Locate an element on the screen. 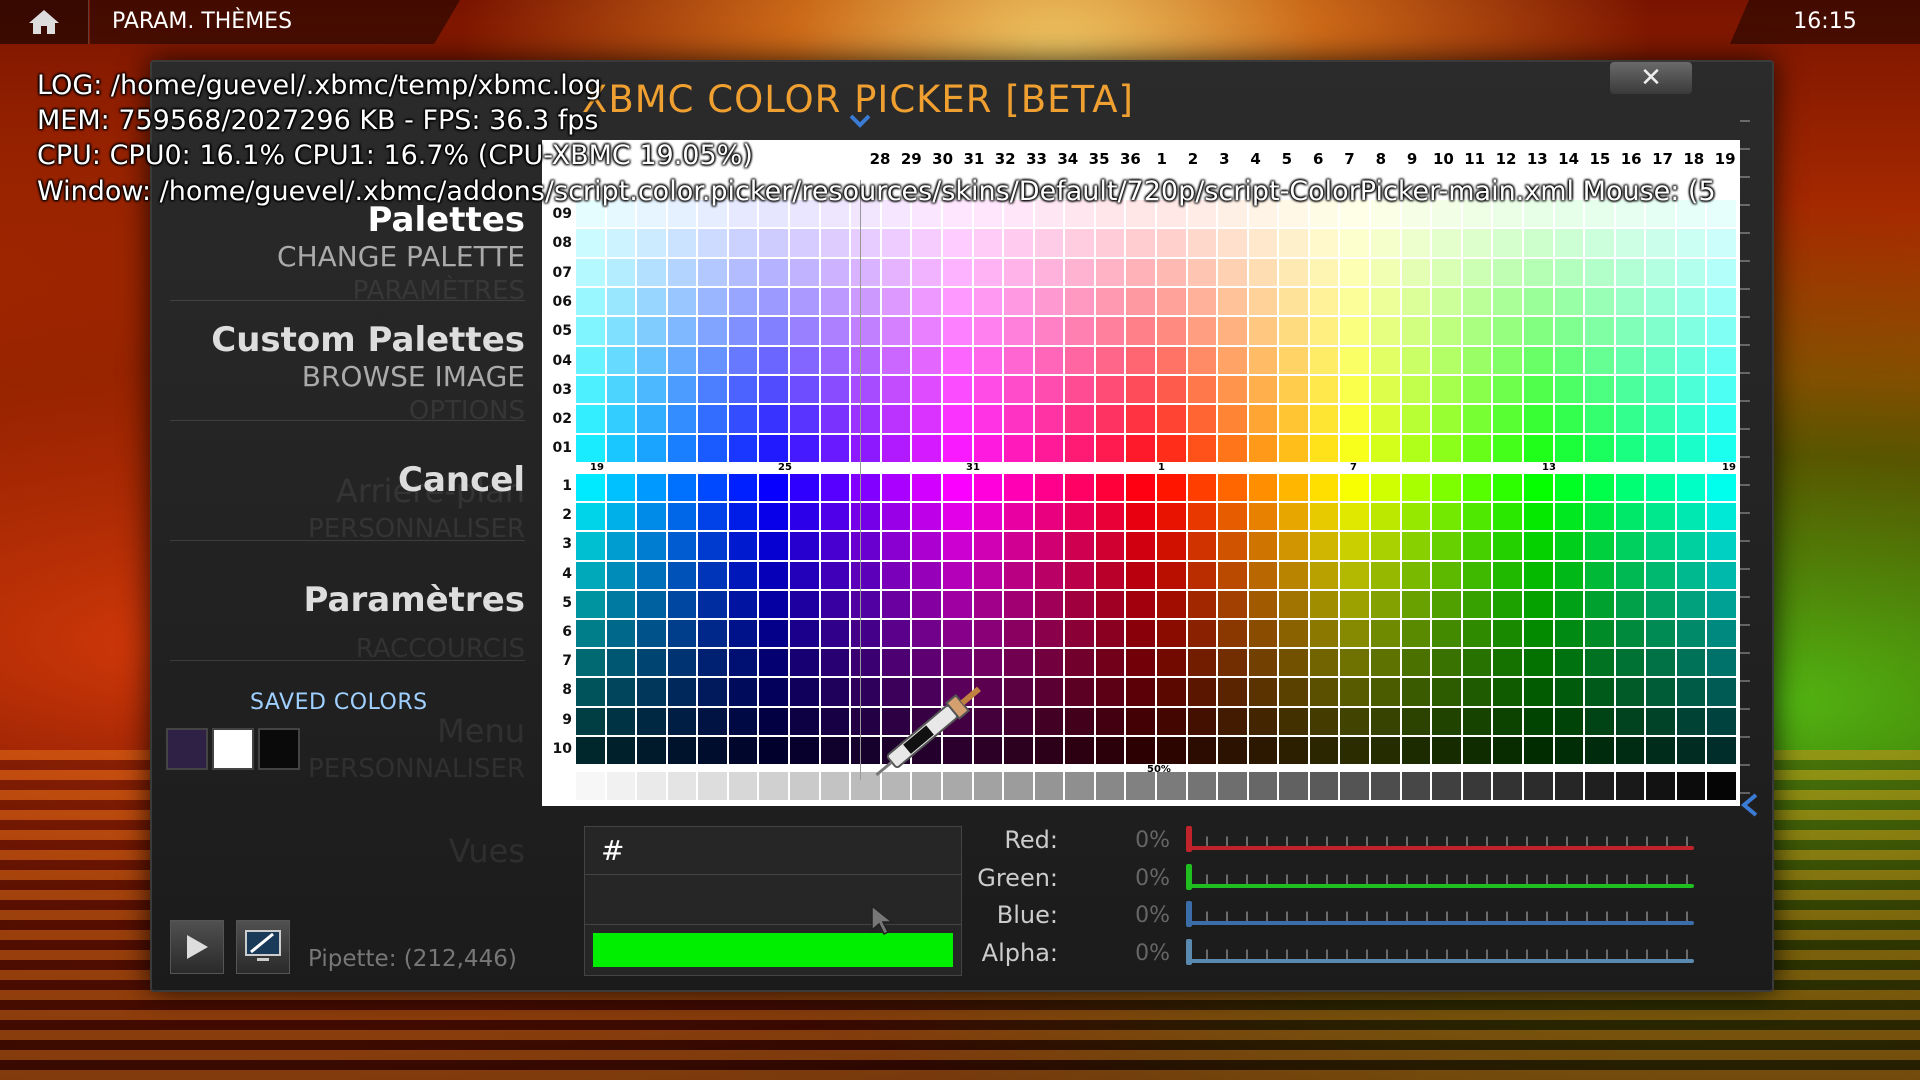  slider-thumb is located at coordinates (1189, 876).